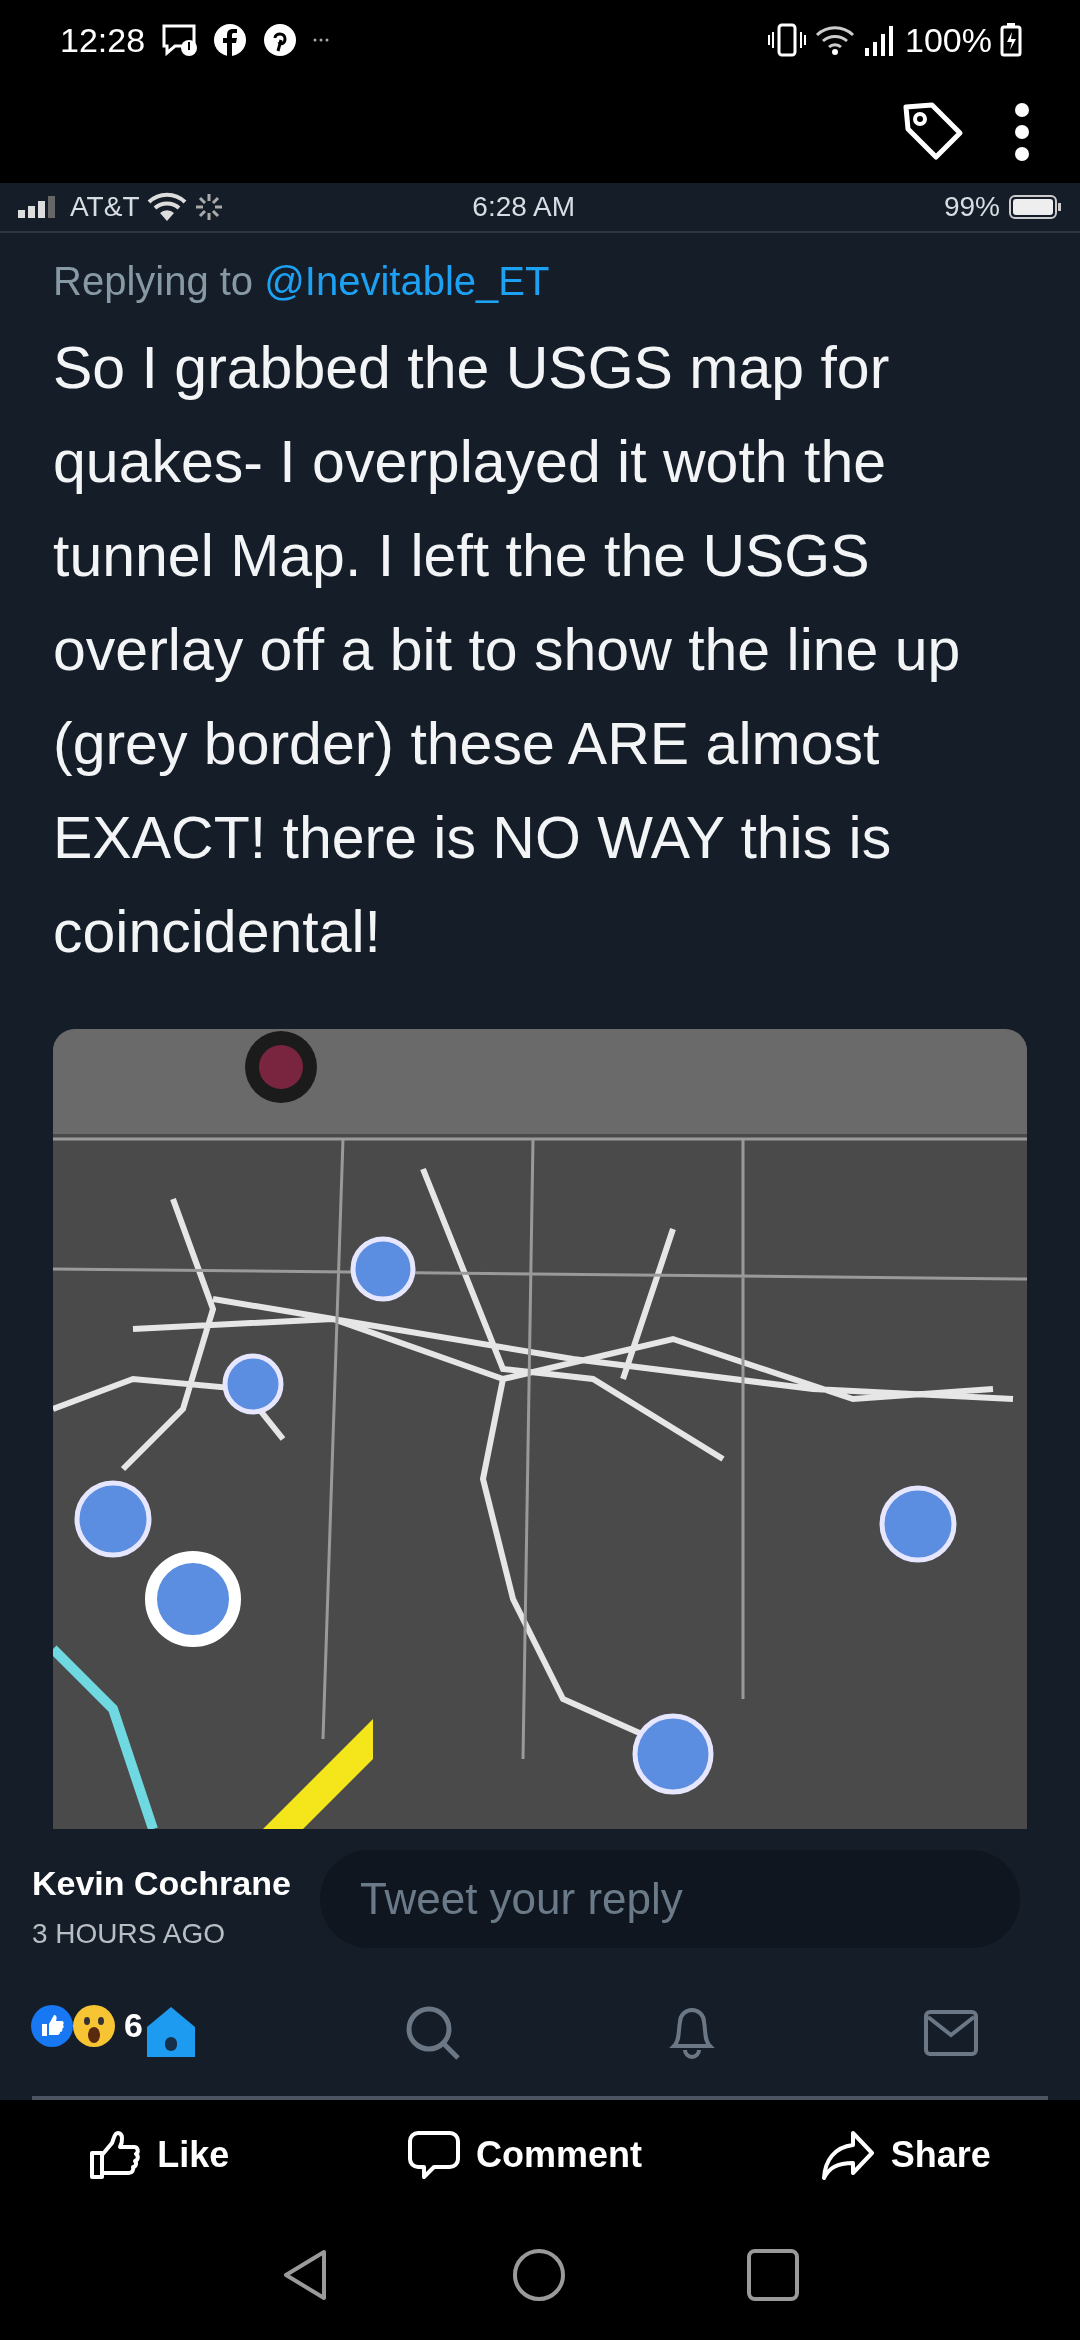  Describe the element at coordinates (321, 40) in the screenshot. I see `more-dots-icon` at that location.